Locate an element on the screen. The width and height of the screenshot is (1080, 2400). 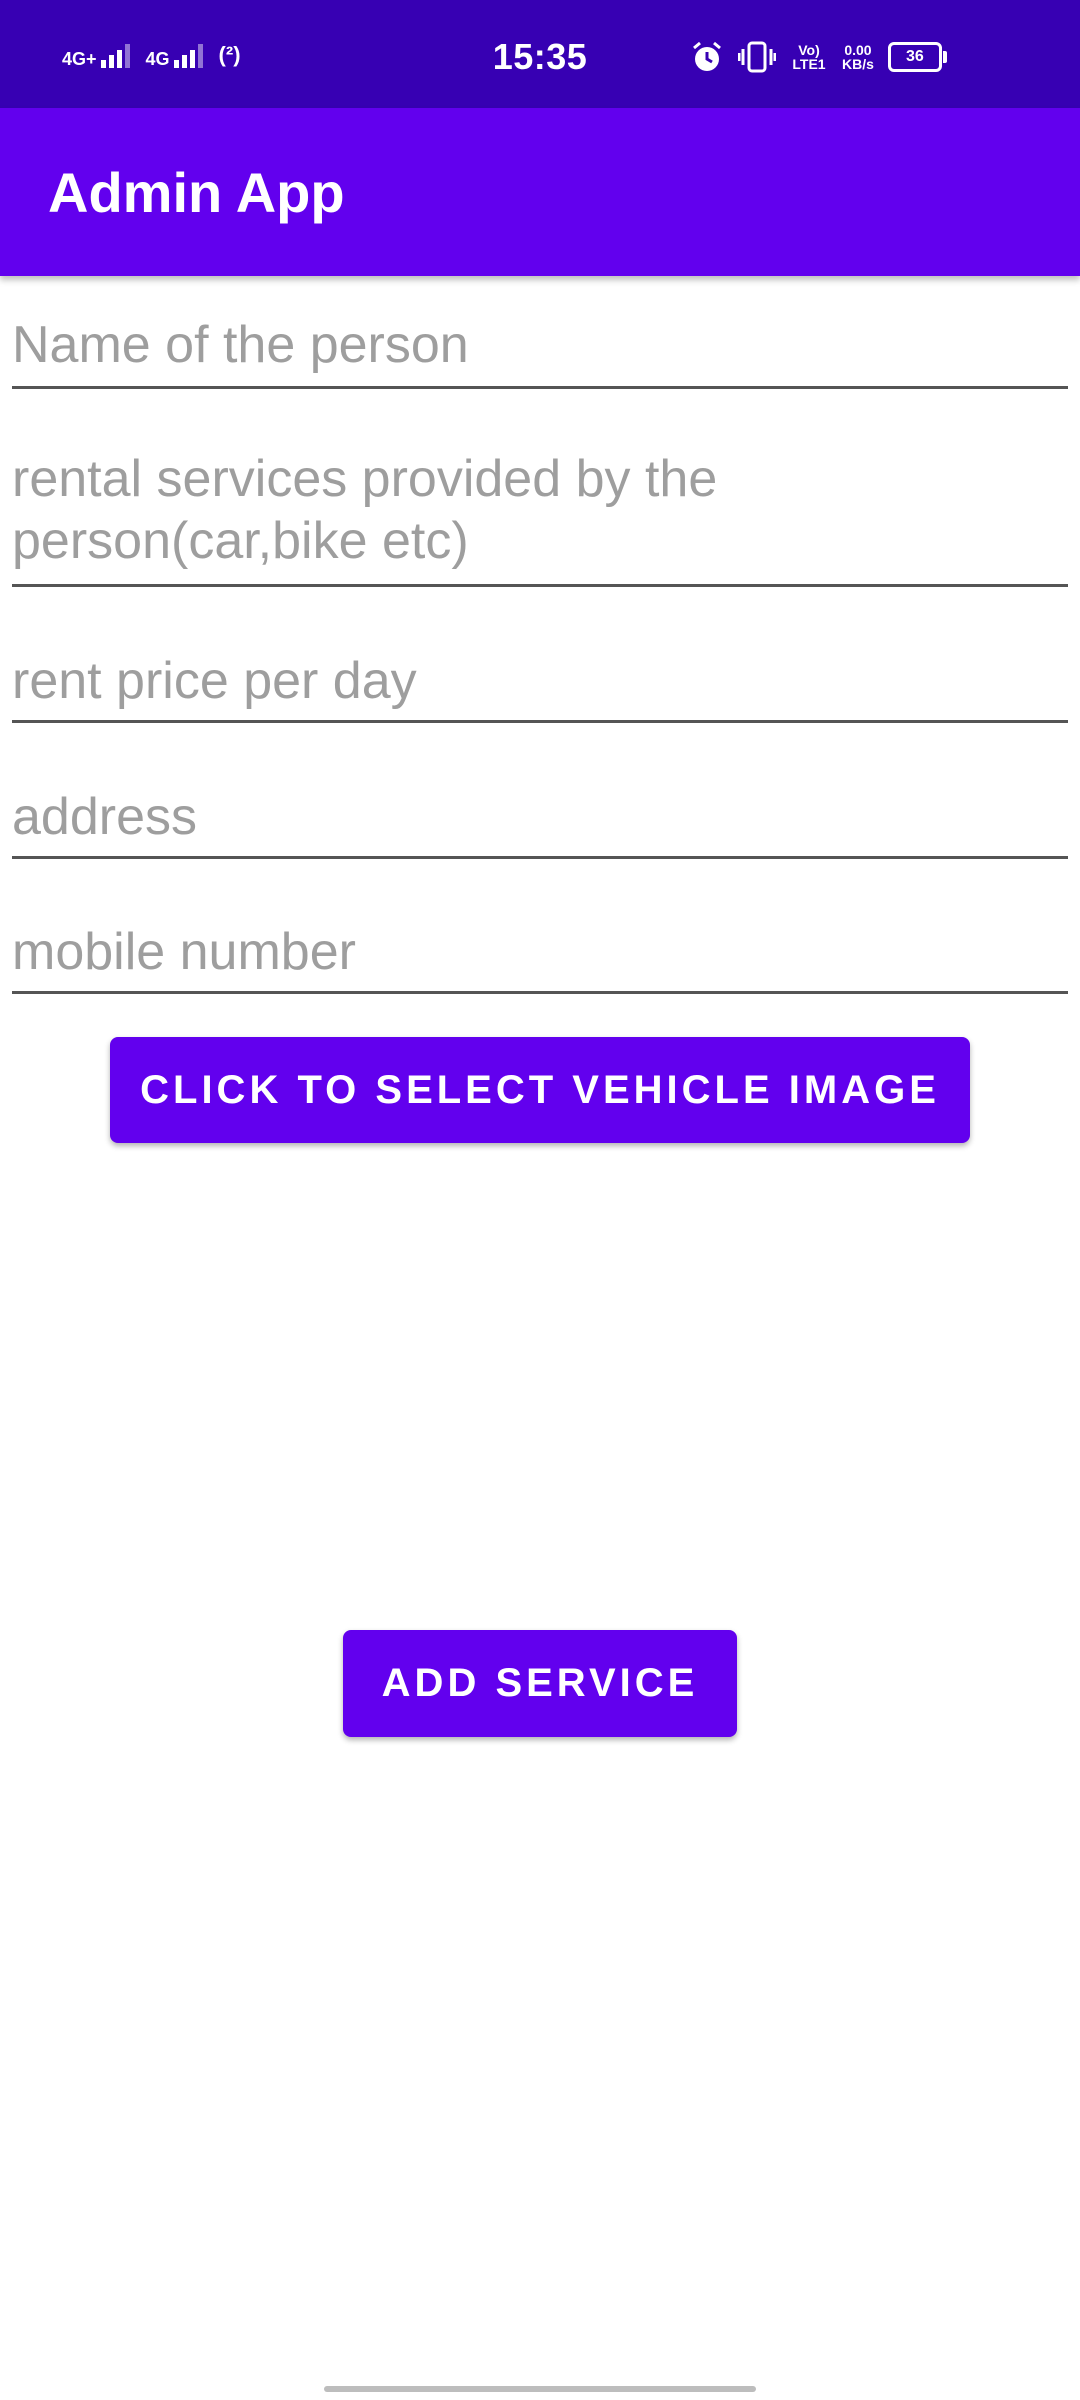
volte-indicator: Vo) LTE1 is located at coordinates (809, 57).